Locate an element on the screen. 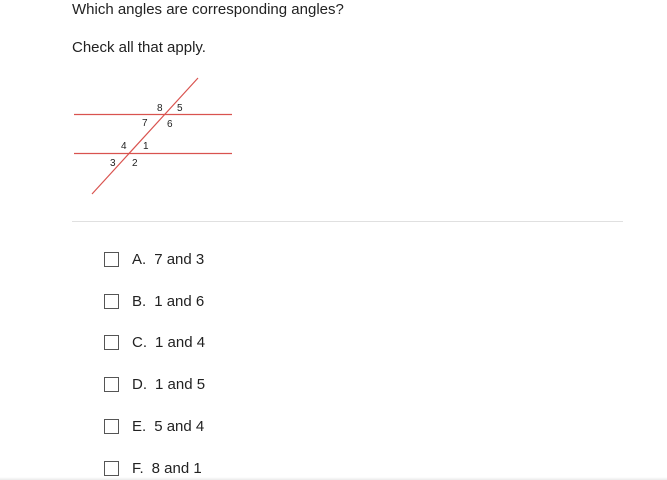 The height and width of the screenshot is (480, 667). checkbox-d is located at coordinates (111, 384).